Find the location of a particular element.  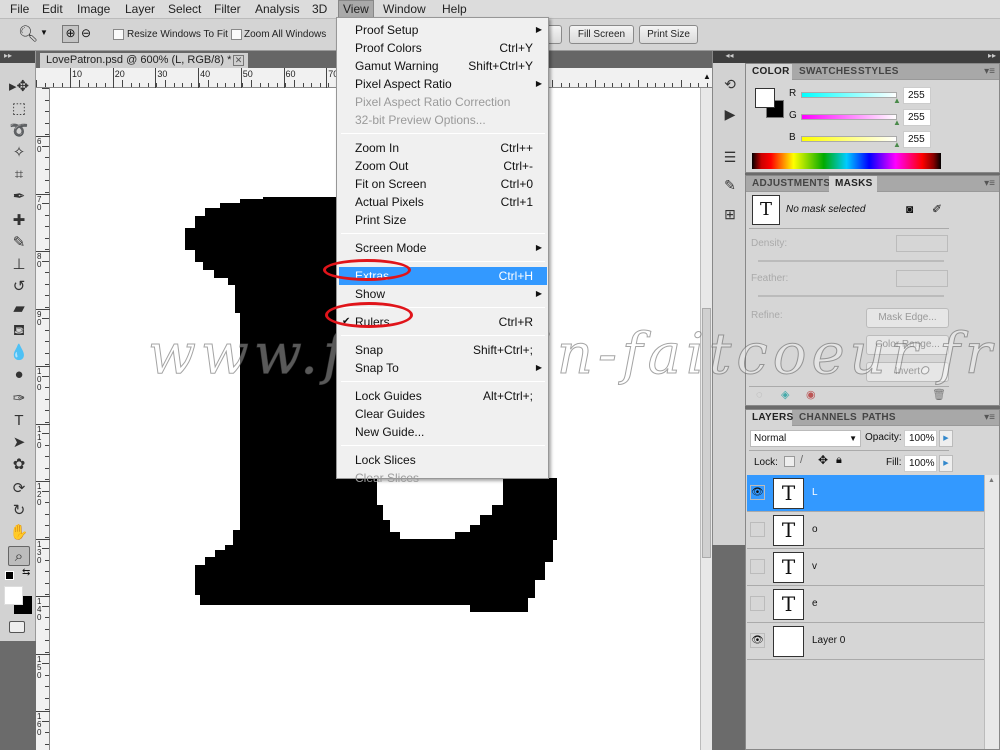

trash-icon: 🗑︎ is located at coordinates (939, 394).